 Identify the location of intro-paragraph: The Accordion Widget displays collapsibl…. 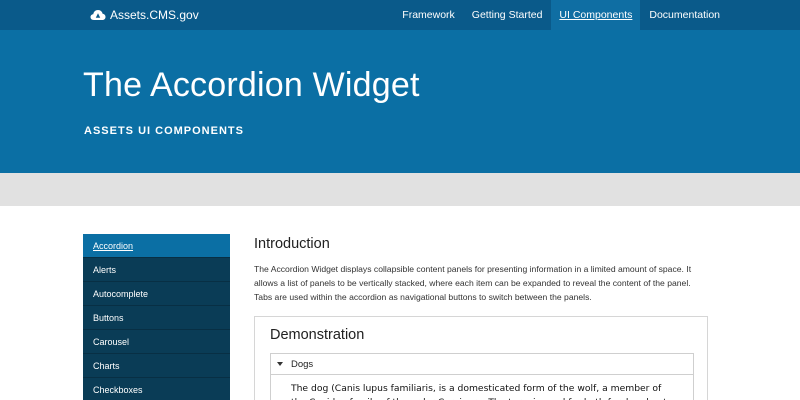
(473, 283).